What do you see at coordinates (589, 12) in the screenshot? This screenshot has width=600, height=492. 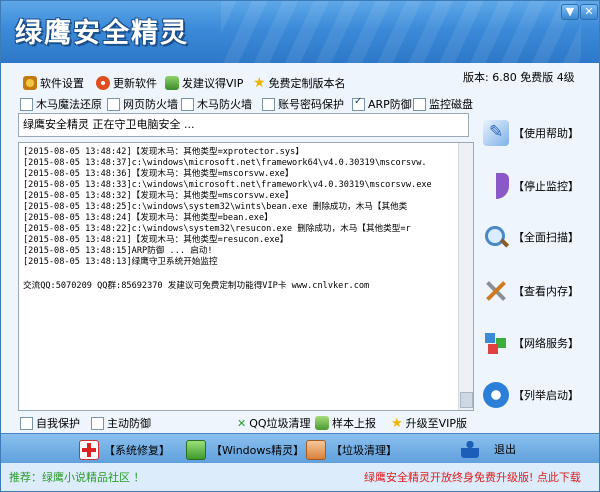 I see `close-button: ✕` at bounding box center [589, 12].